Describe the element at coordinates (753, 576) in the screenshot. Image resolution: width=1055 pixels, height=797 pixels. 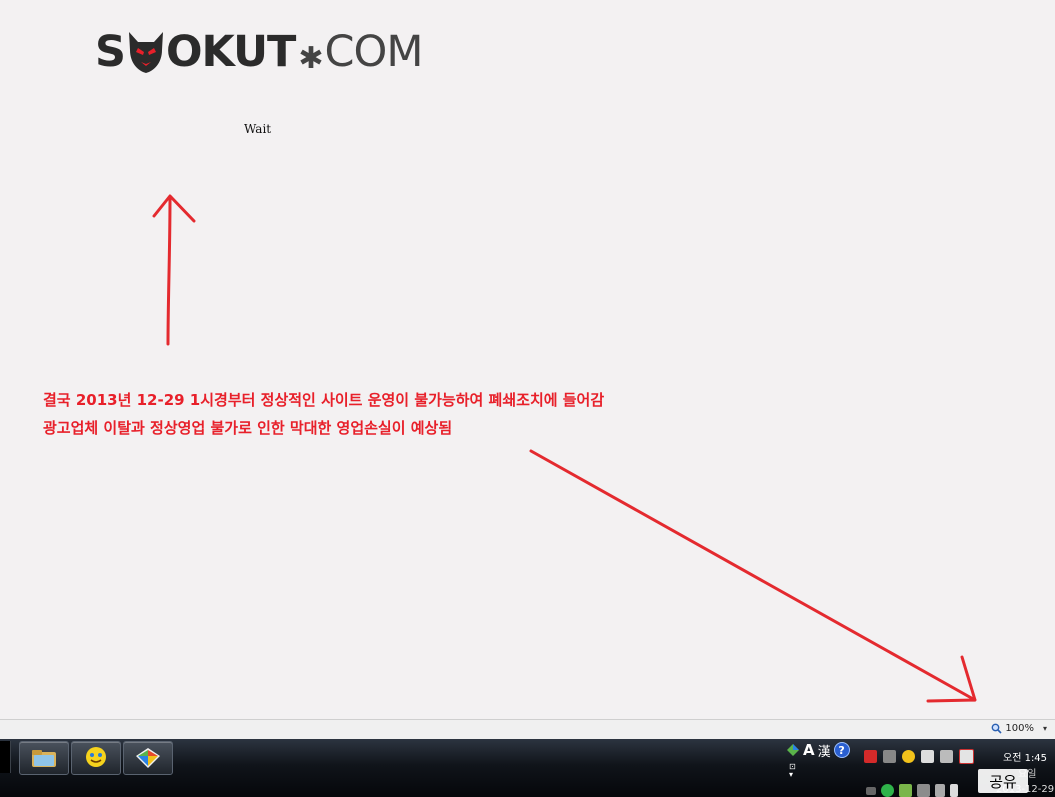
I see `arrow-down-right` at that location.